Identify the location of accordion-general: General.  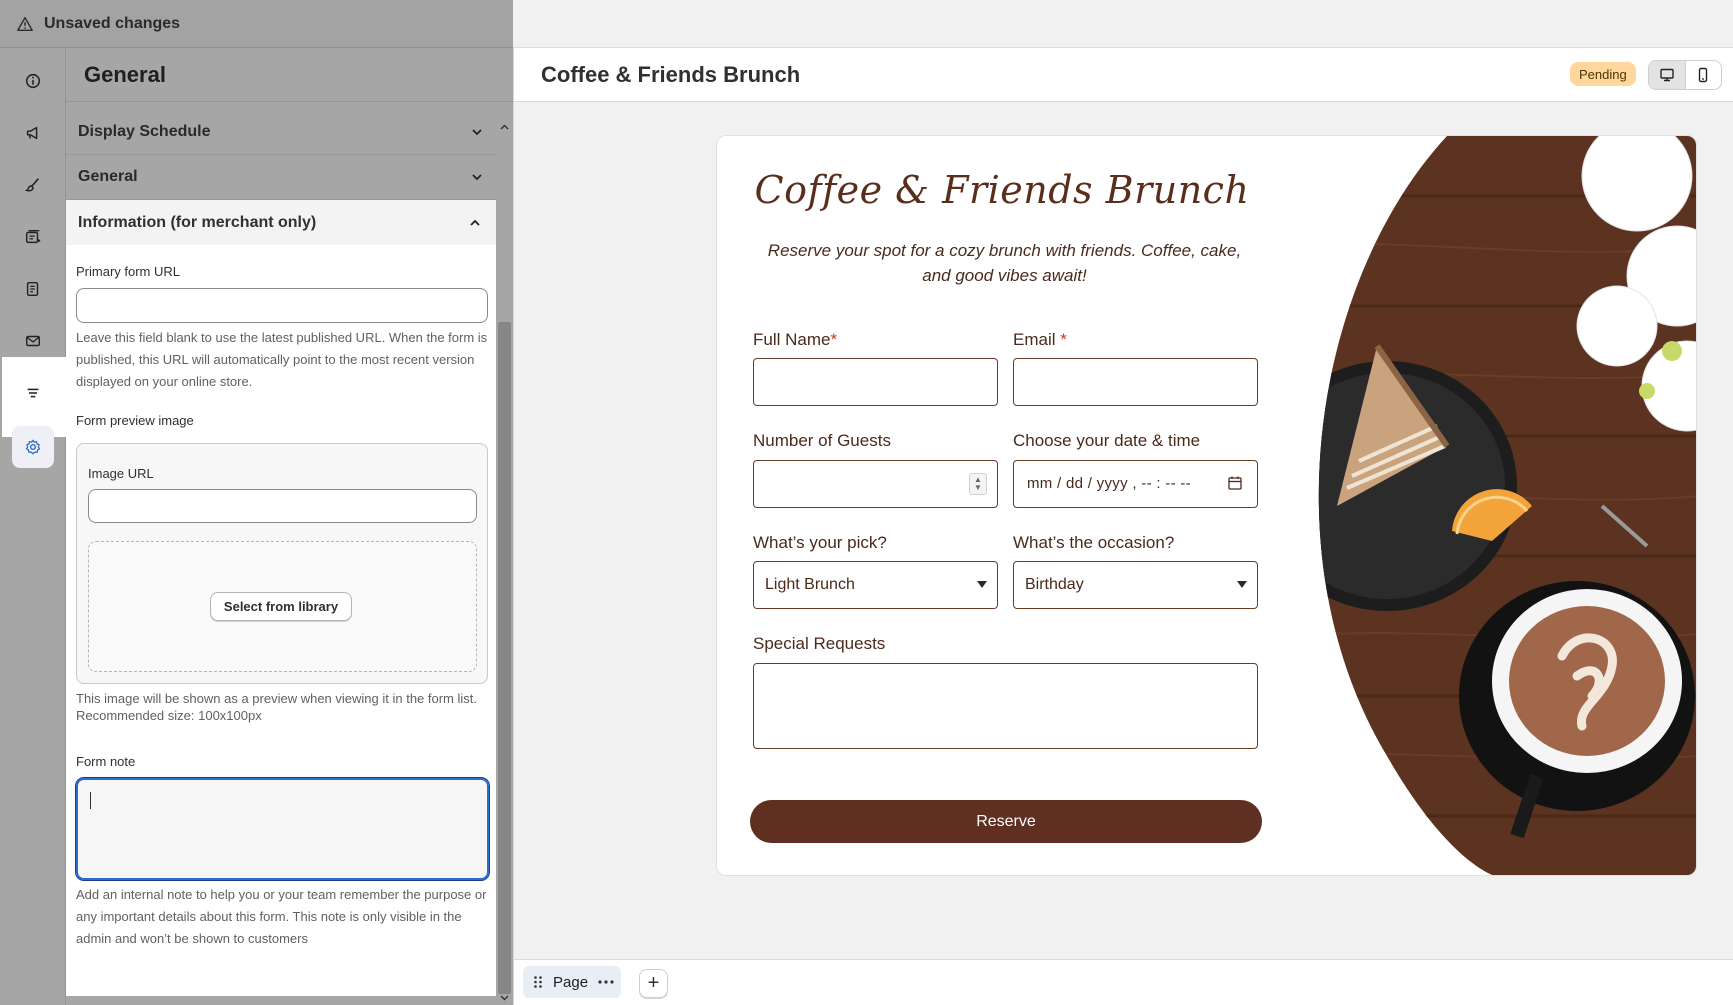
(281, 177).